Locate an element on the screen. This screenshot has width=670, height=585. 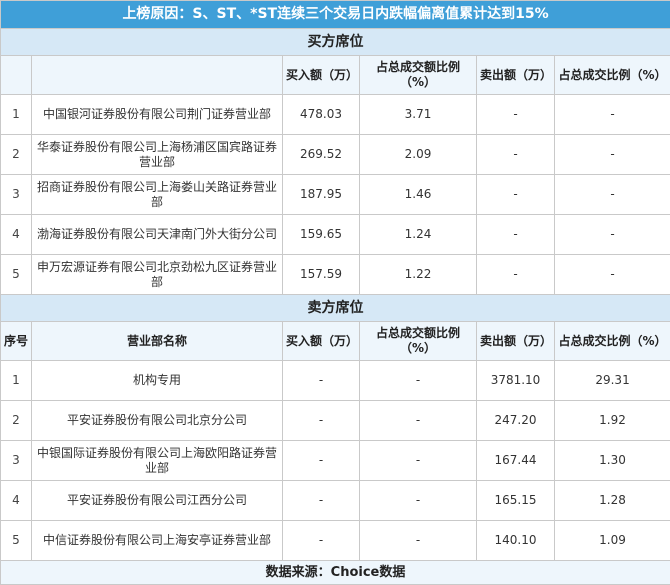
row-buy-pct: 1.22 is located at coordinates (418, 275).